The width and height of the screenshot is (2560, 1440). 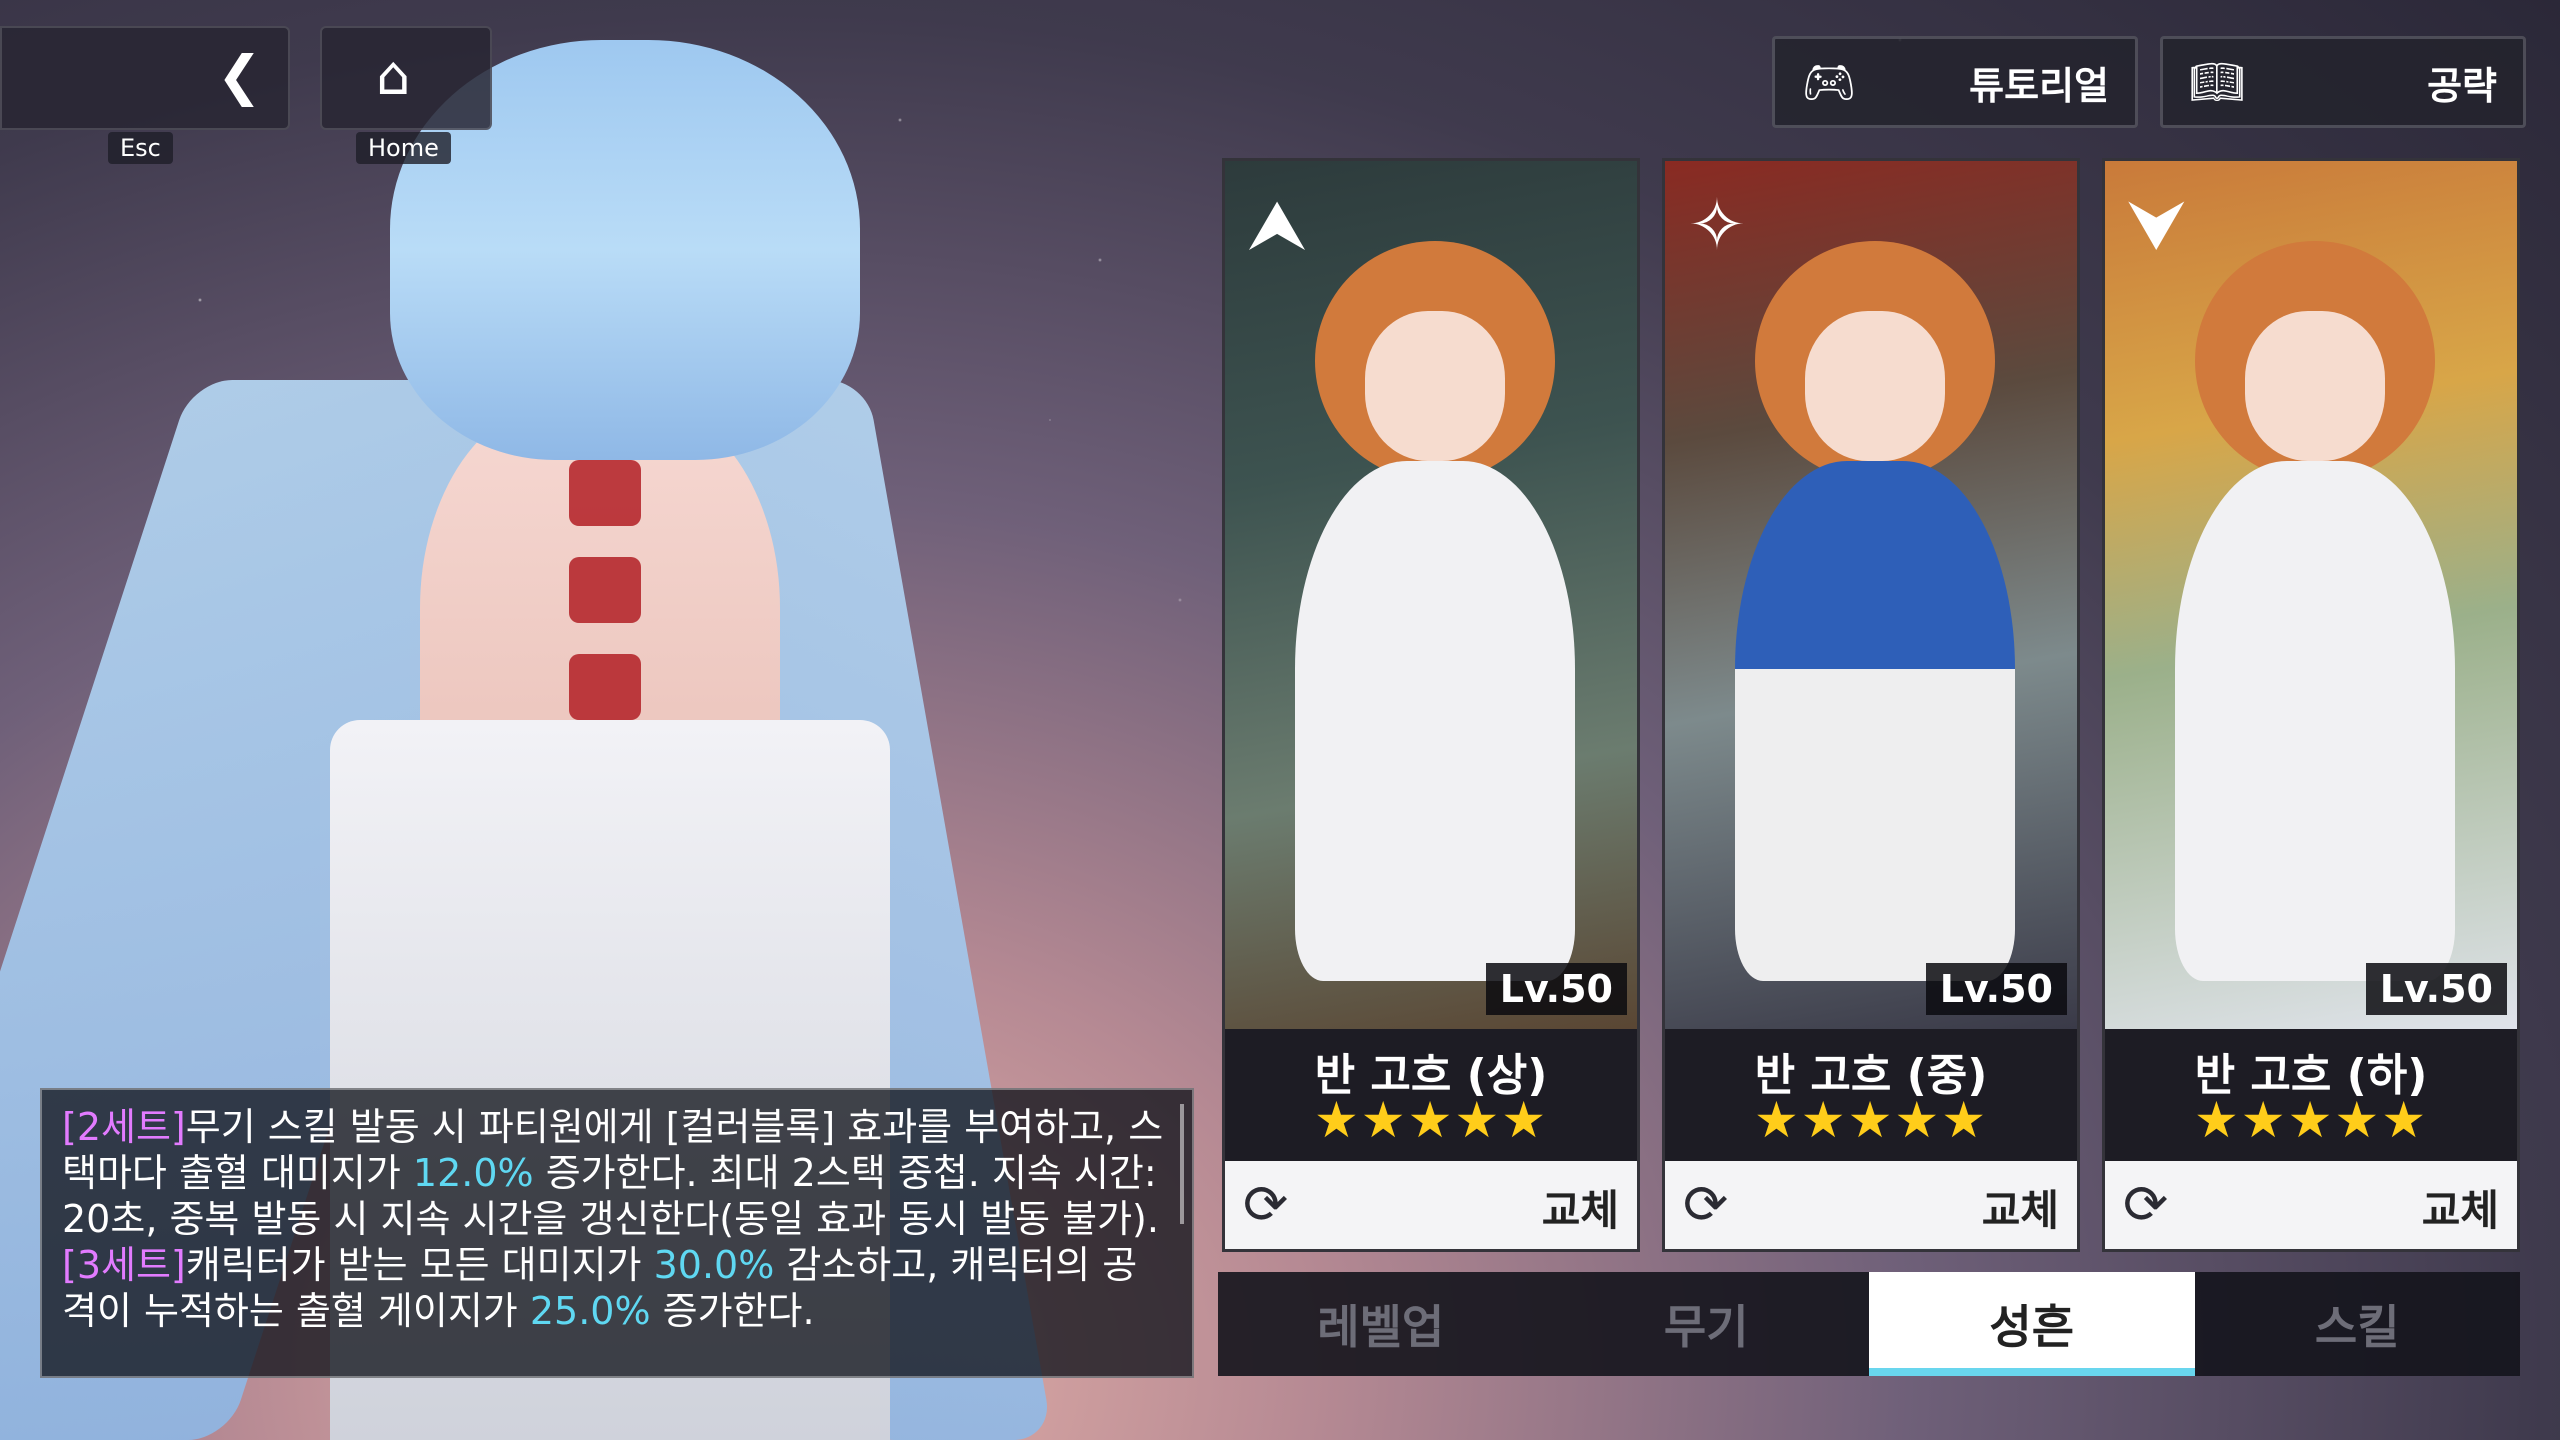 I want to click on back-caption: Esc, so click(x=140, y=148).